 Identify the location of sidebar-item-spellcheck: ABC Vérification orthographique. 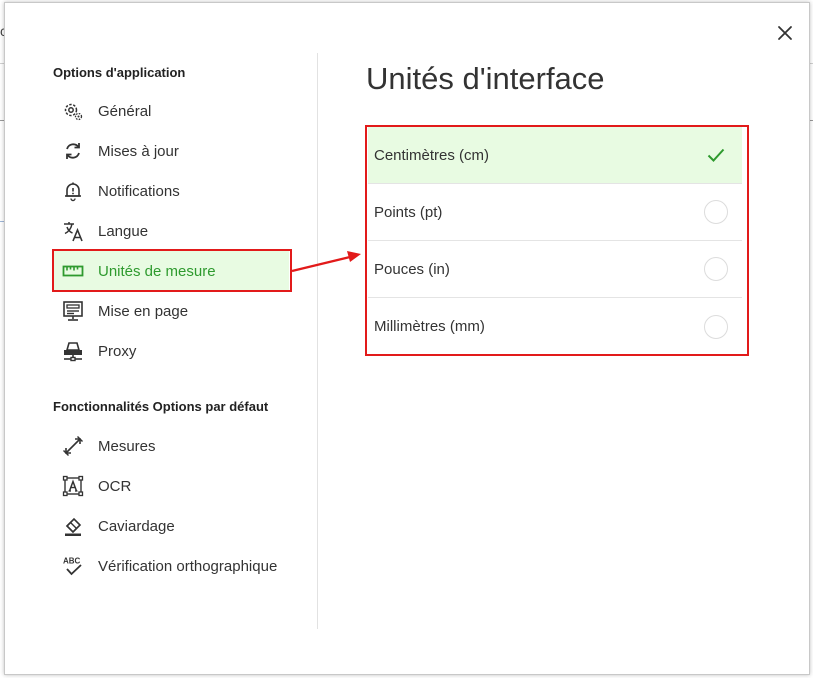
(171, 566).